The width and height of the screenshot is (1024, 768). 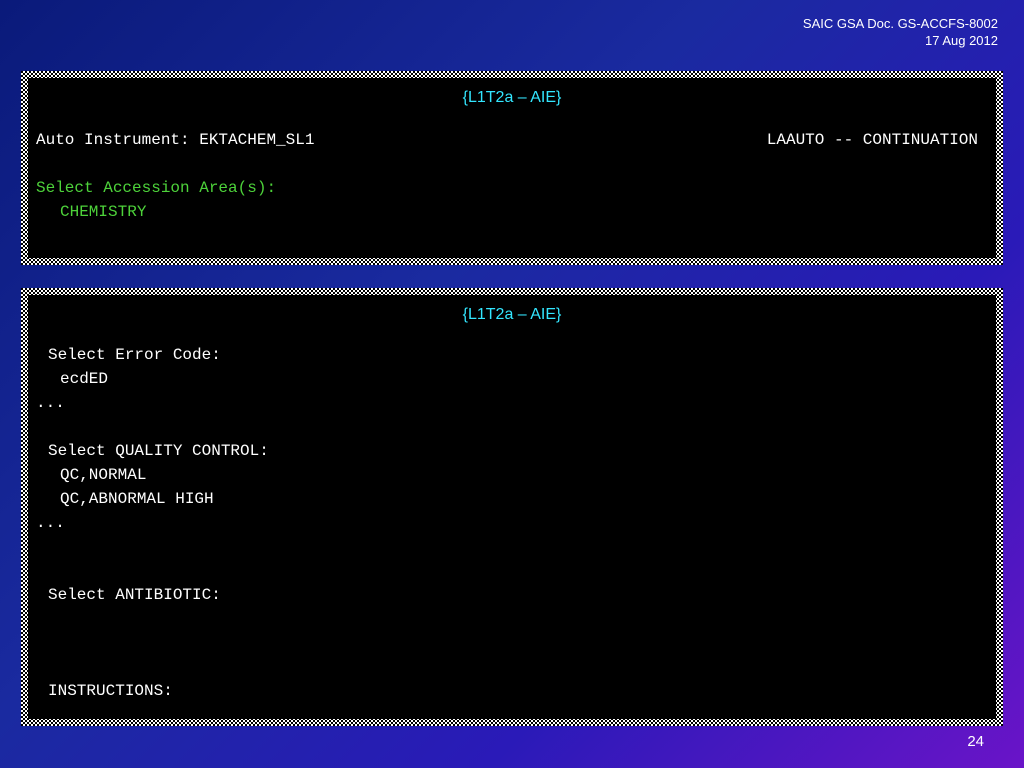 I want to click on page-number: 24, so click(x=975, y=741).